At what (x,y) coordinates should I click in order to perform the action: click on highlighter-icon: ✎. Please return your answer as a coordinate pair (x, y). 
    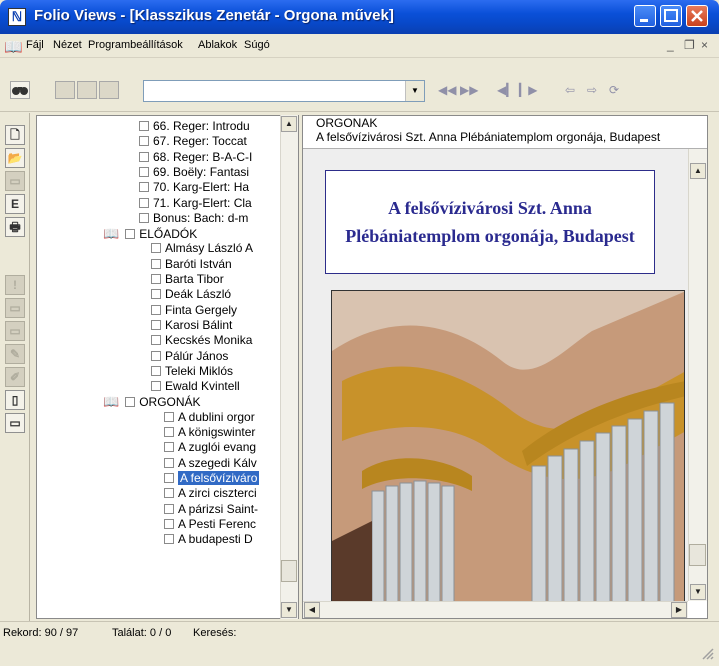
    Looking at the image, I should click on (15, 354).